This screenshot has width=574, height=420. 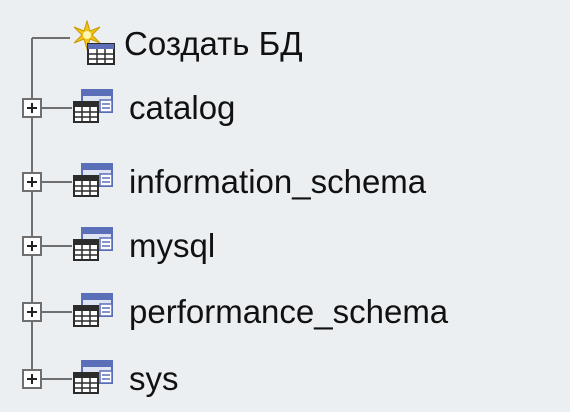 What do you see at coordinates (285, 108) in the screenshot?
I see `tree-item-database: catalog` at bounding box center [285, 108].